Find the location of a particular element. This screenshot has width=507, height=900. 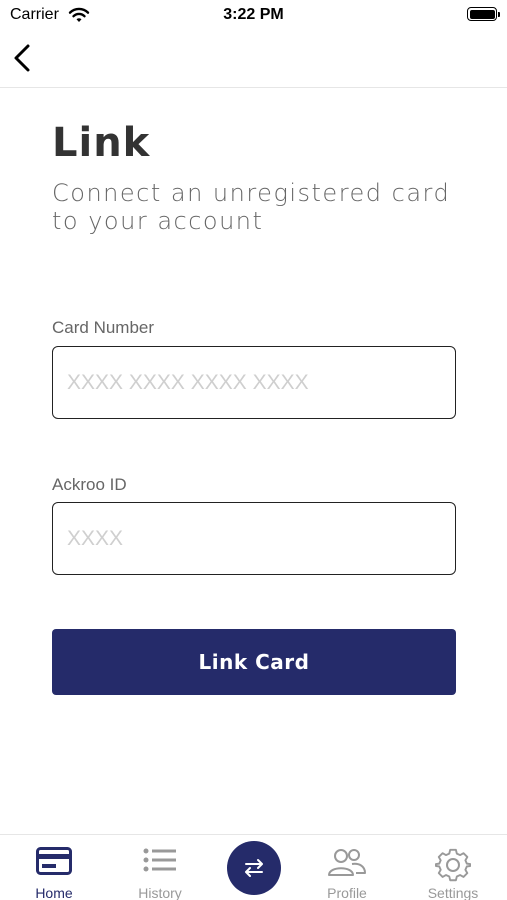

swap-arrows-icon is located at coordinates (254, 868).